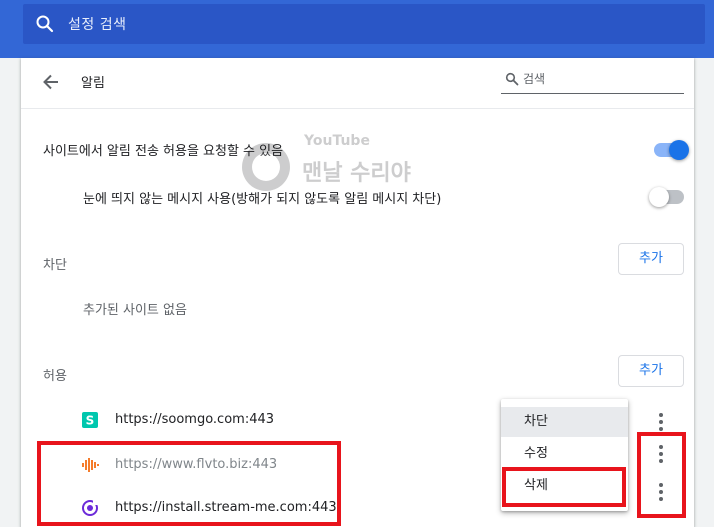 This screenshot has height=527, width=714. What do you see at coordinates (55, 376) in the screenshot?
I see `allow-section-label: 허용` at bounding box center [55, 376].